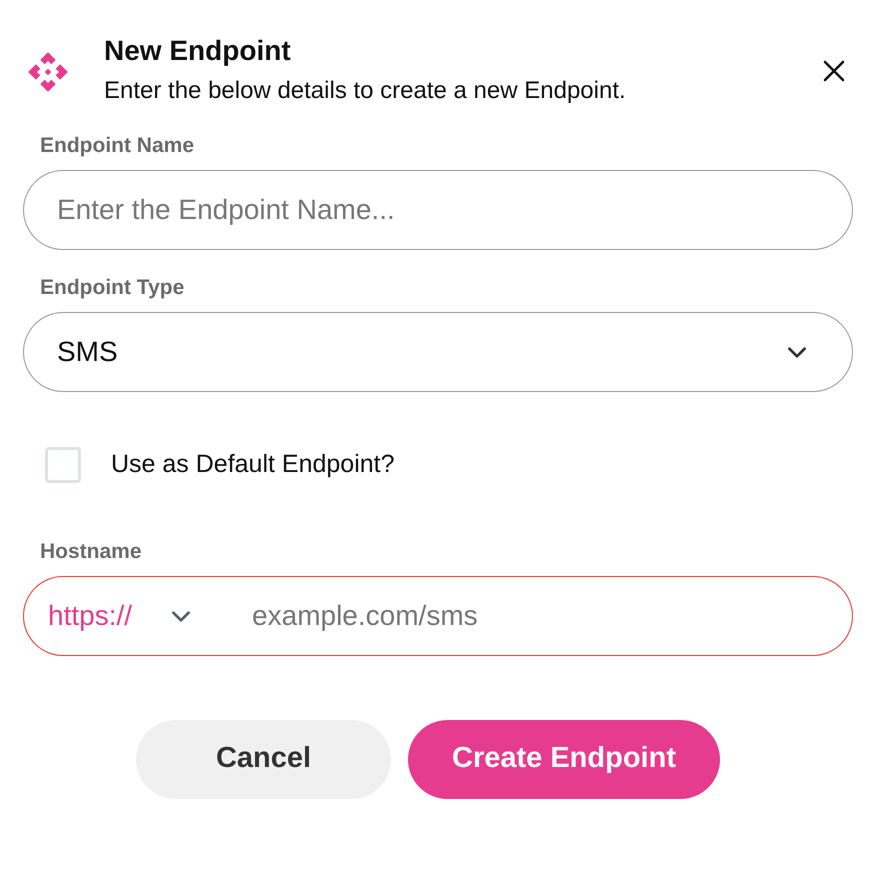 The width and height of the screenshot is (876, 870). What do you see at coordinates (63, 464) in the screenshot?
I see `checkbox` at bounding box center [63, 464].